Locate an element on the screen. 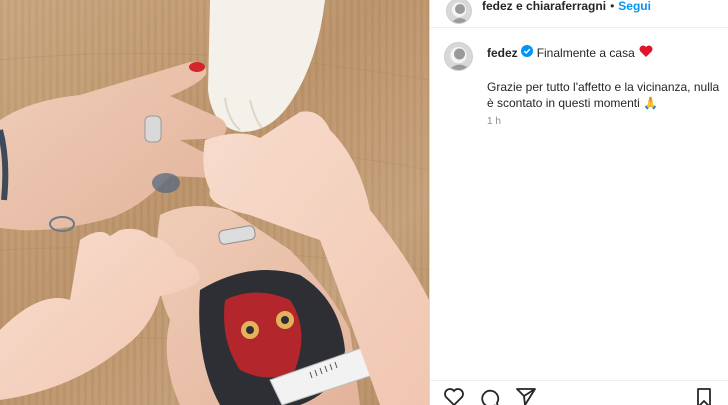 Image resolution: width=728 pixels, height=405 pixels. caption-avatar is located at coordinates (458, 56).